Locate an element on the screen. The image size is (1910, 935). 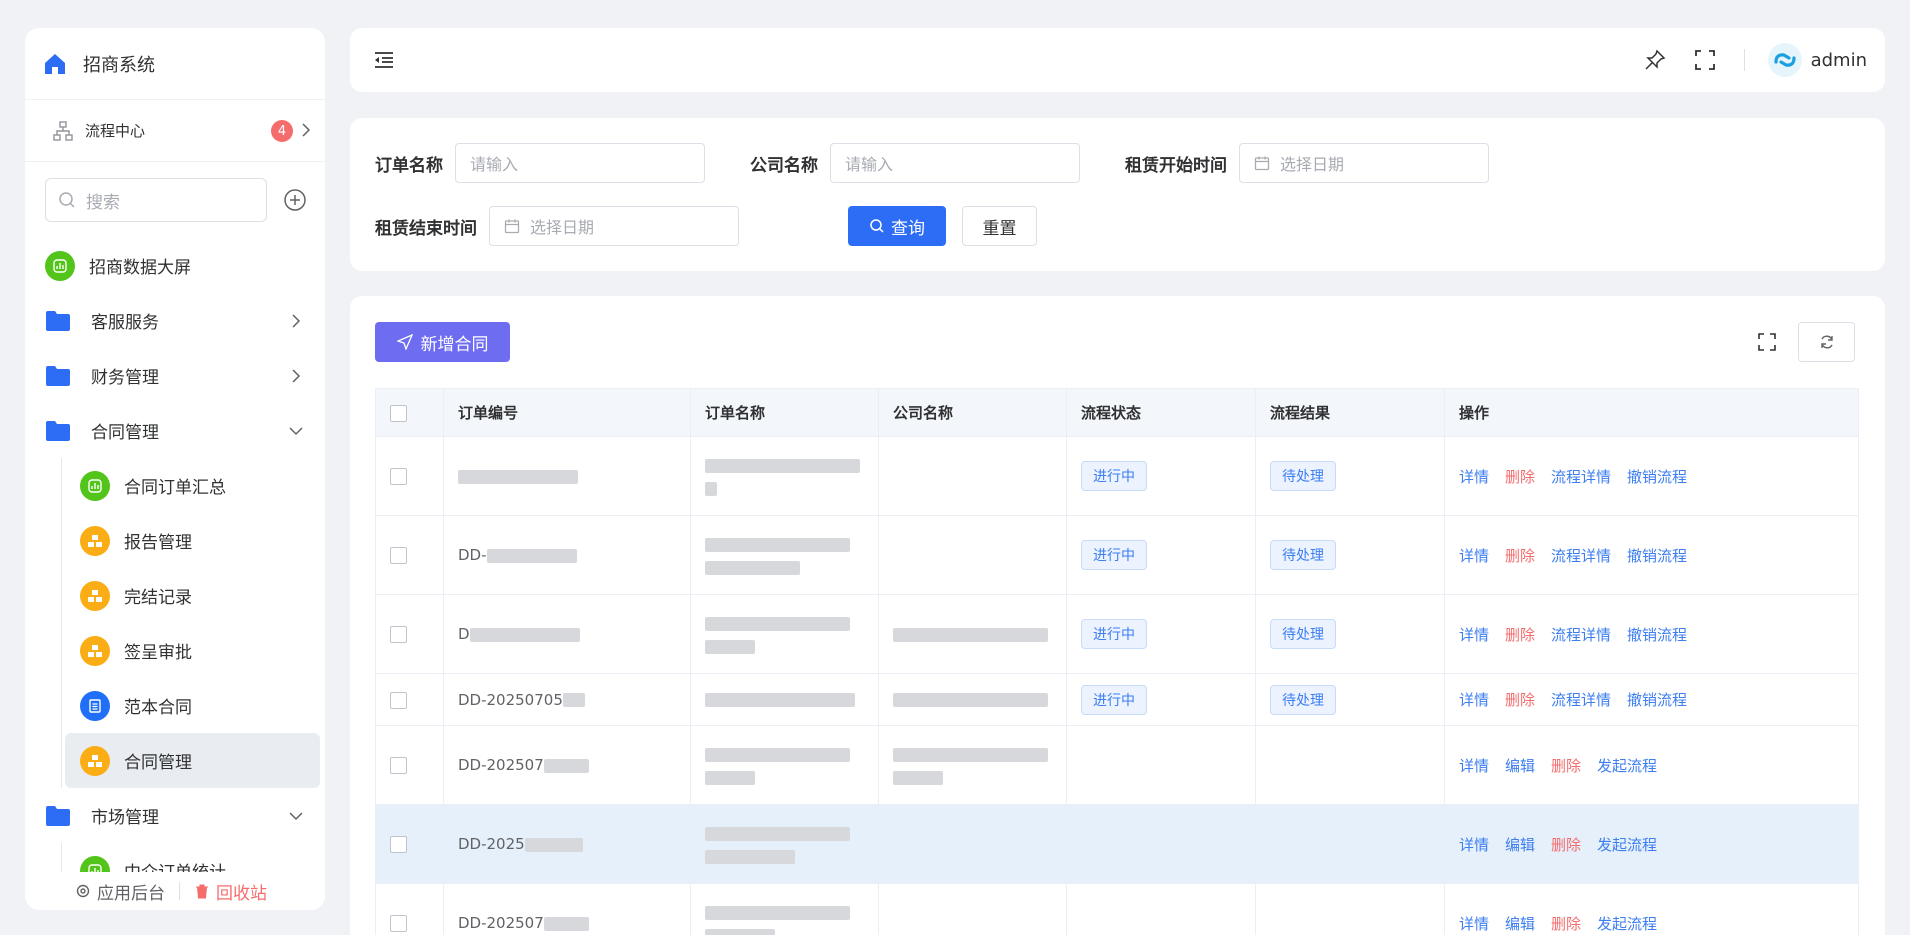
table-row: DD-20250705 进行中 待处理 详情 删除 流程详情 撤销流程 is located at coordinates (1117, 699).